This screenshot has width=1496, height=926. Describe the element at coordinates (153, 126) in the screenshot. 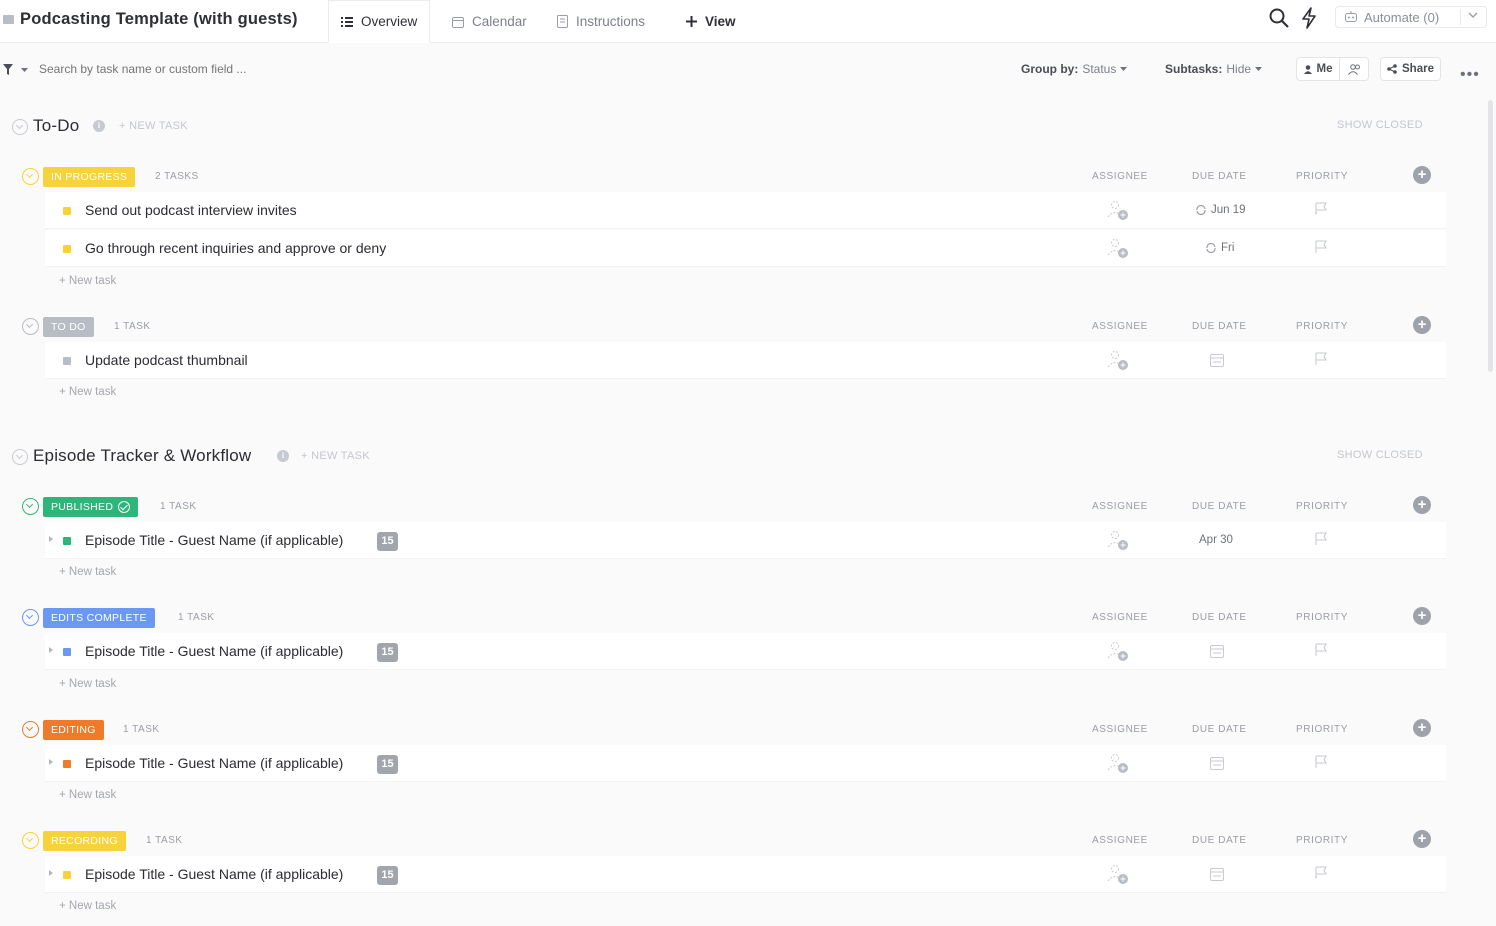

I see `new-task-button: + NEW TASK` at that location.